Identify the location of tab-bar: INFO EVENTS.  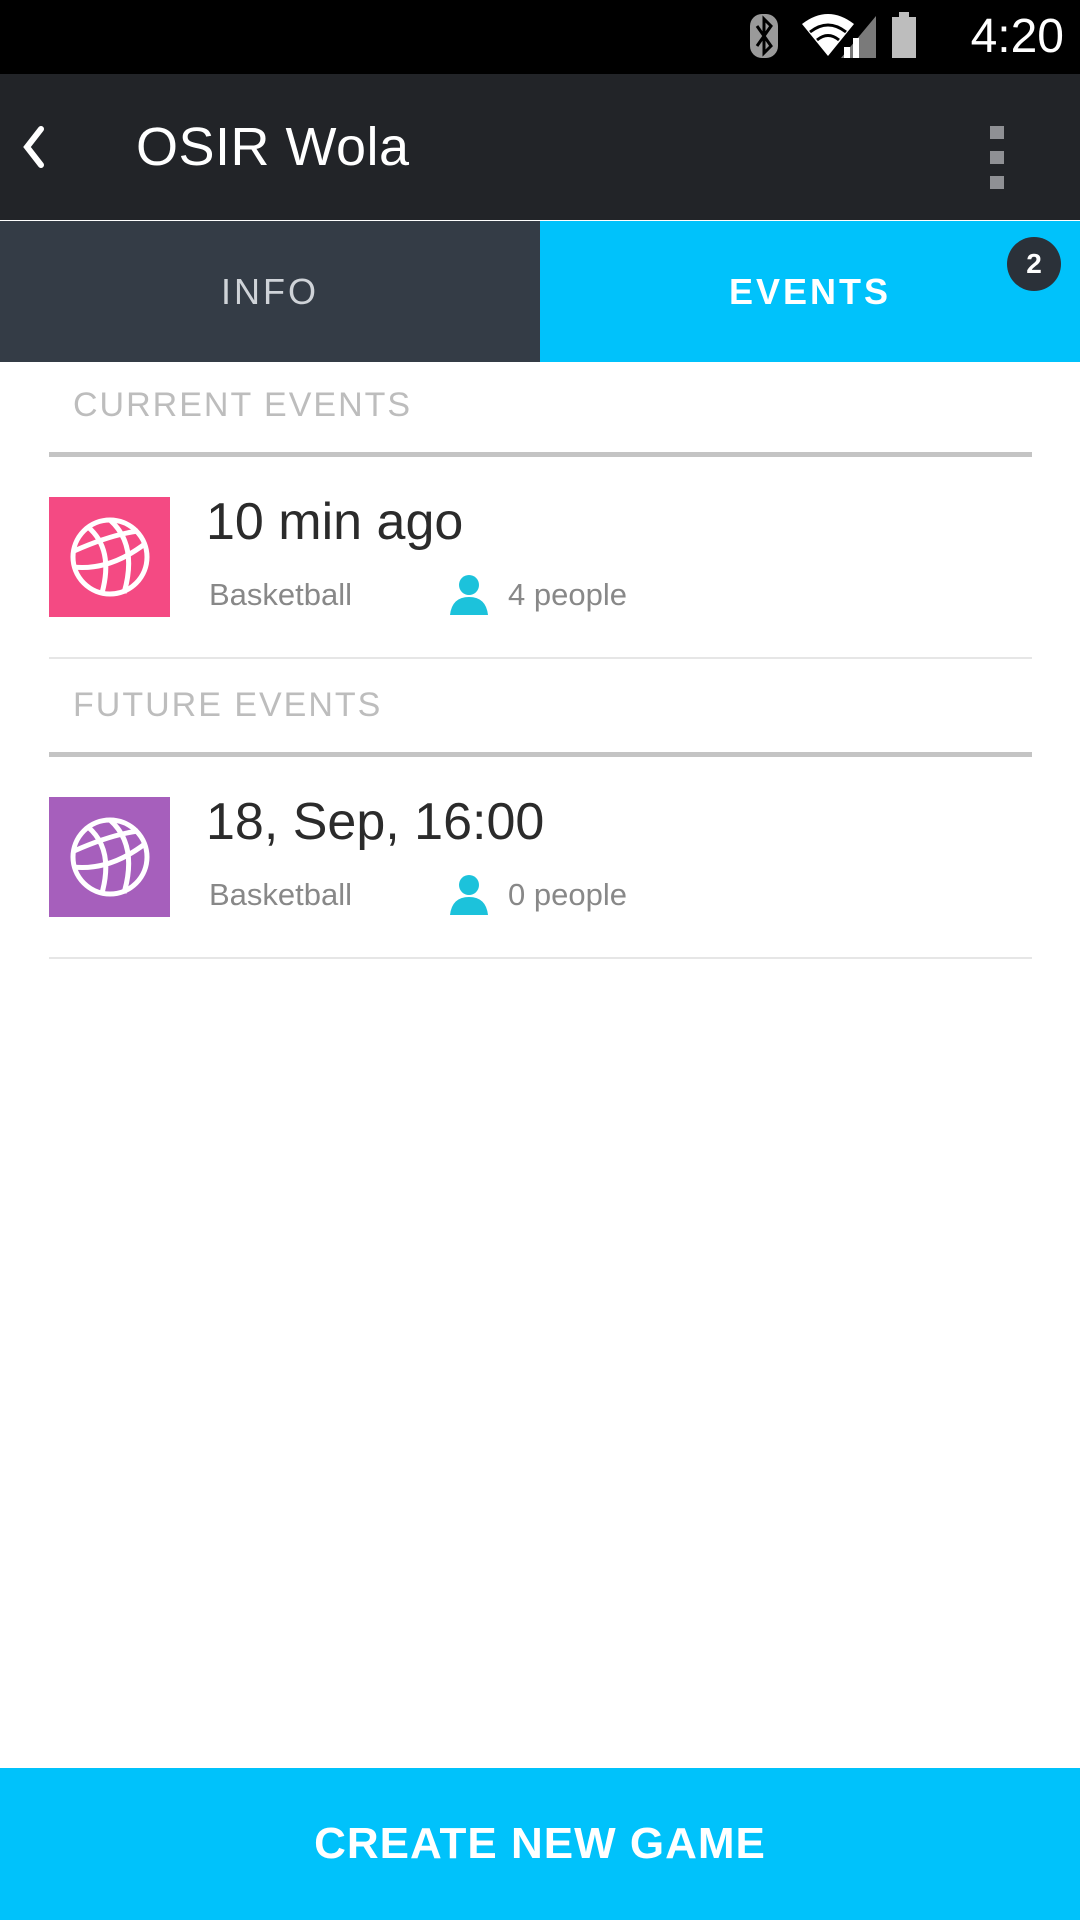
(540, 291).